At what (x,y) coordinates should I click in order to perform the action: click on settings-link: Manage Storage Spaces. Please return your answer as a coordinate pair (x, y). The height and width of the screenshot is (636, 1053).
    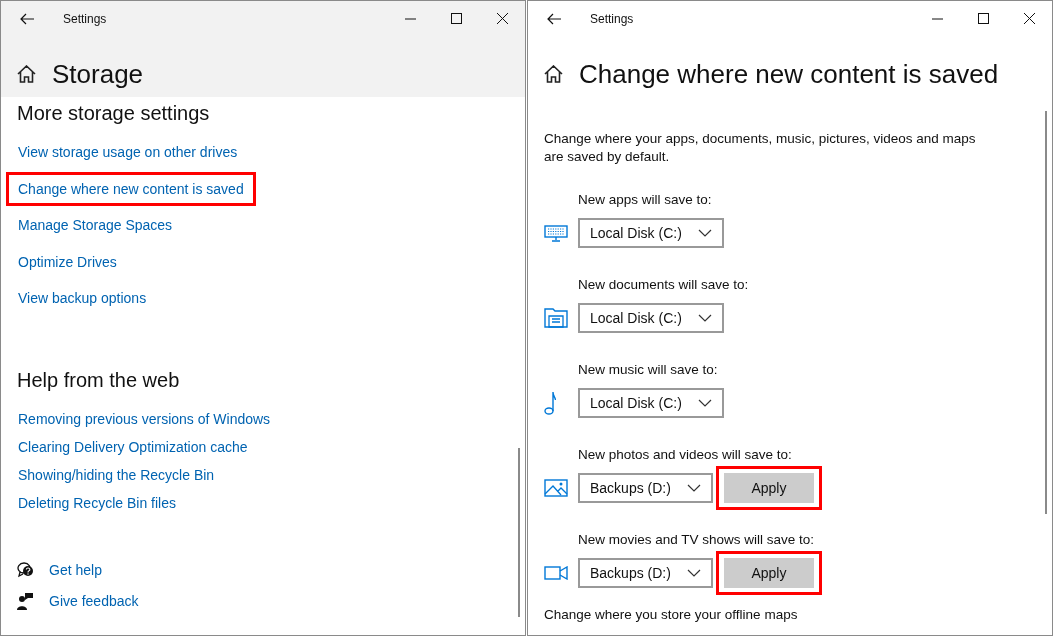
    Looking at the image, I should click on (95, 225).